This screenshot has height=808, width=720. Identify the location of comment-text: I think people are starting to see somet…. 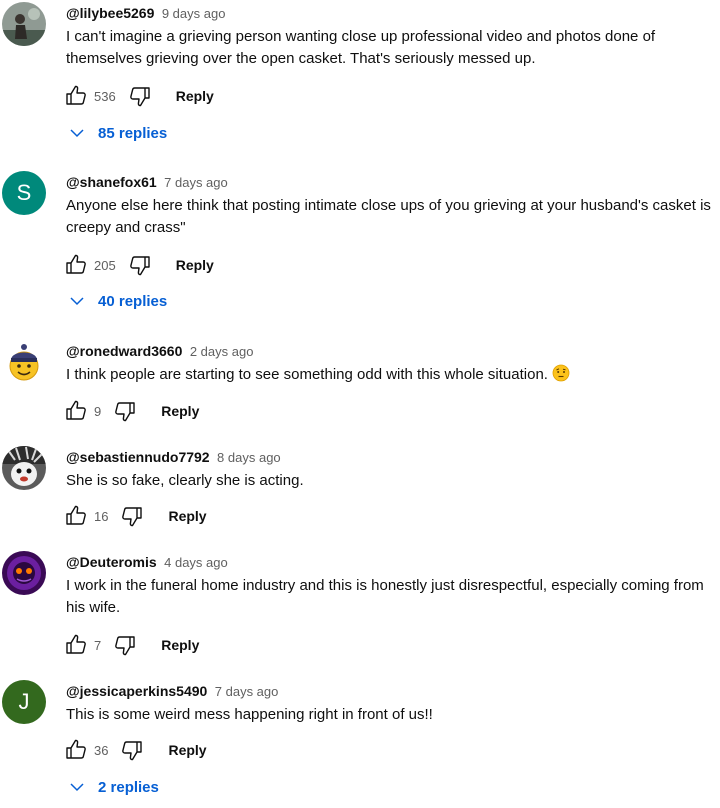
(307, 374).